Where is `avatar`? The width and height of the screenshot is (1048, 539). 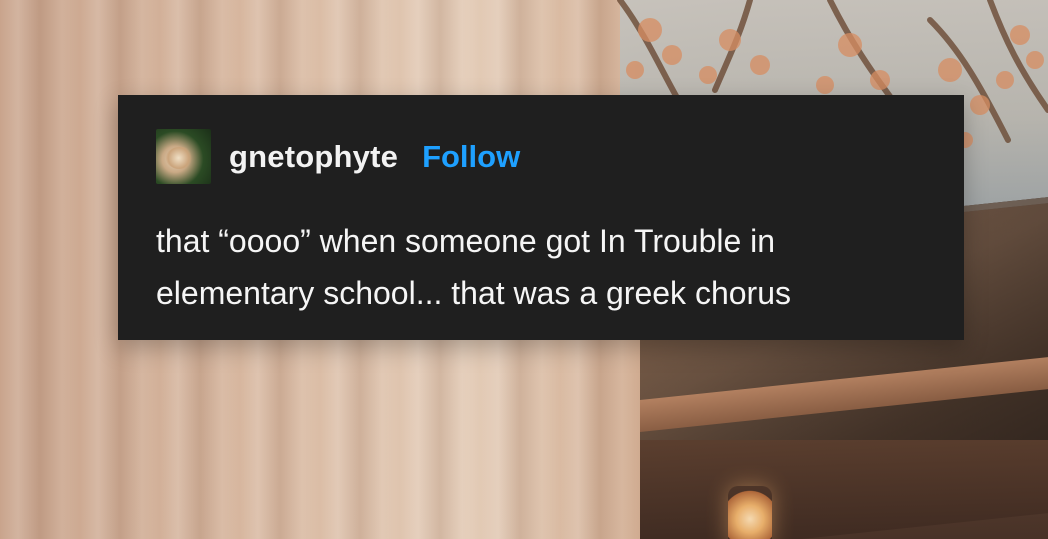 avatar is located at coordinates (183, 156).